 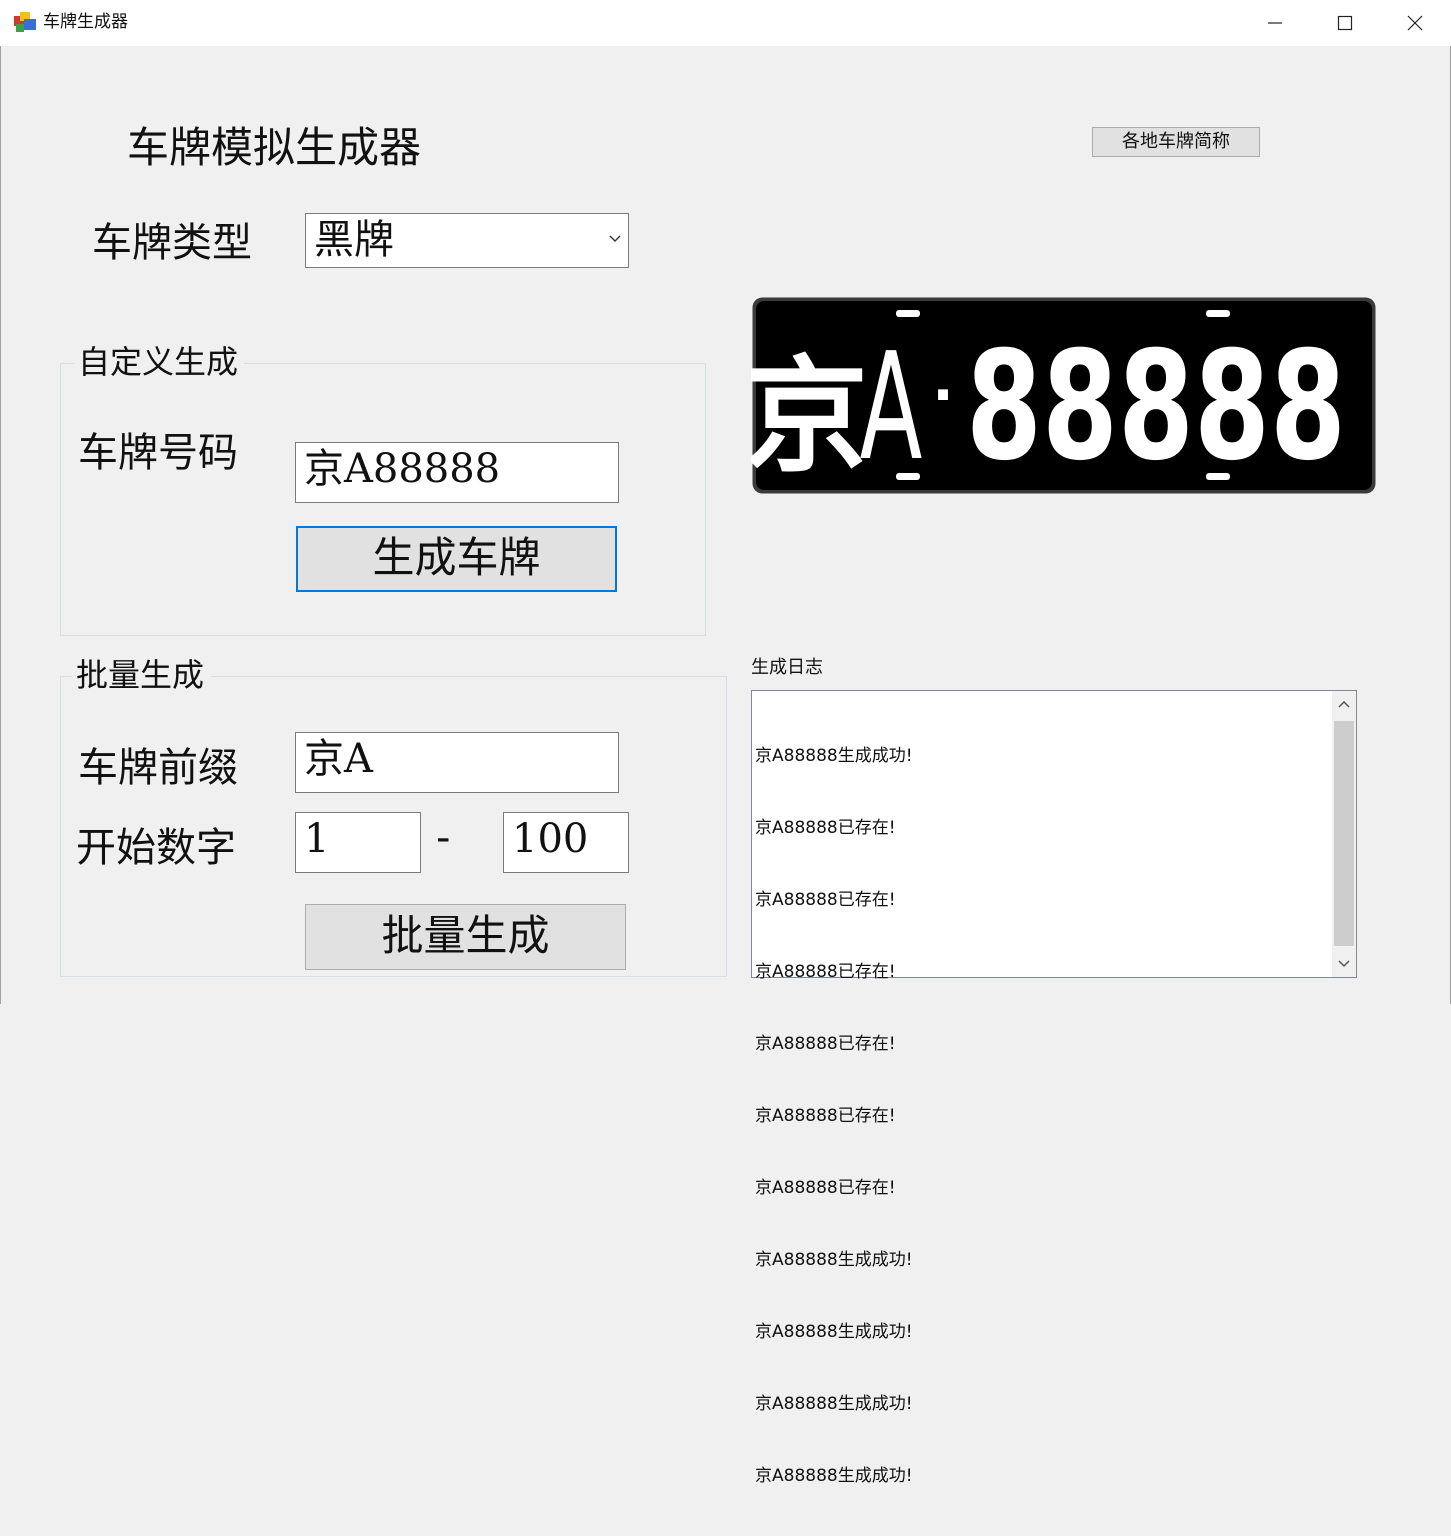 I want to click on scroll-down-button, so click(x=1344, y=963).